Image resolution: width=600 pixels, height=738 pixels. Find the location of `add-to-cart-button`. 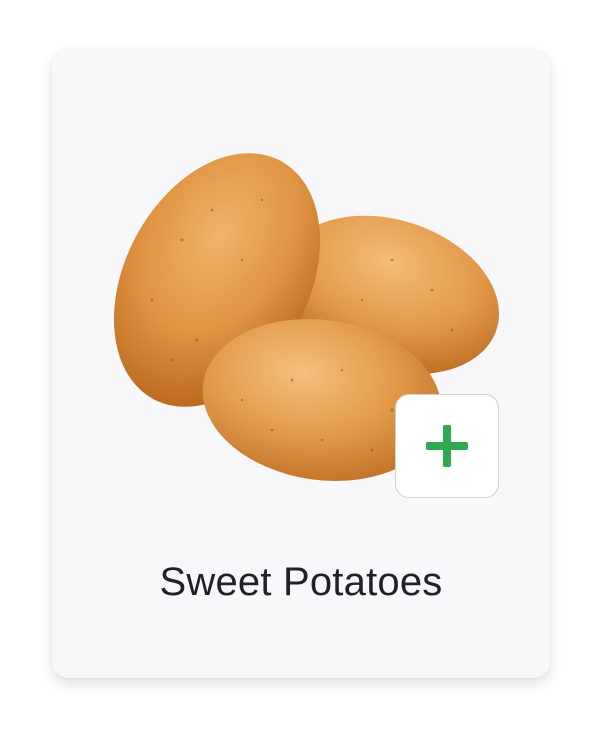

add-to-cart-button is located at coordinates (447, 446).